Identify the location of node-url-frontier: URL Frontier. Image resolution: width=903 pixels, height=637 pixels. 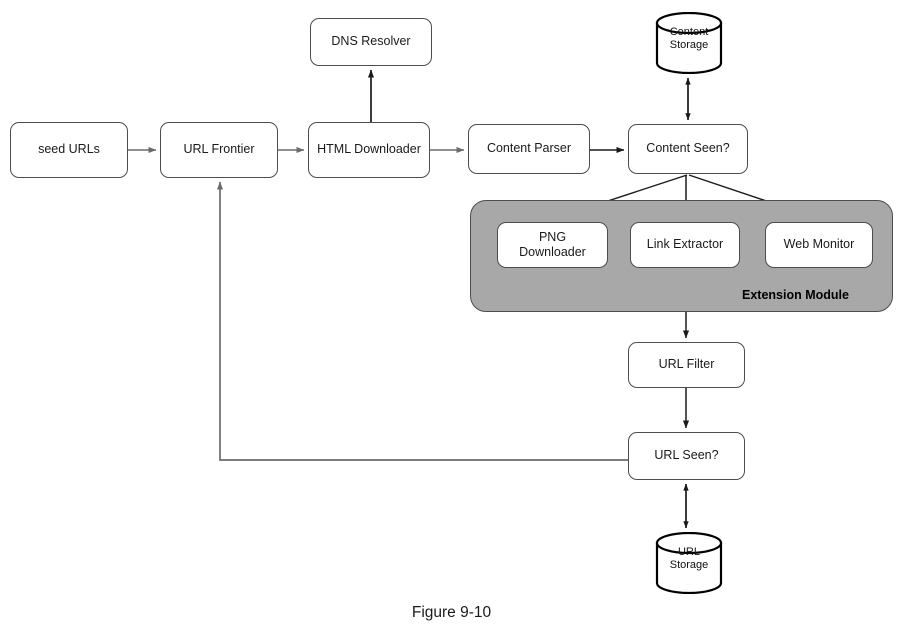
(219, 150).